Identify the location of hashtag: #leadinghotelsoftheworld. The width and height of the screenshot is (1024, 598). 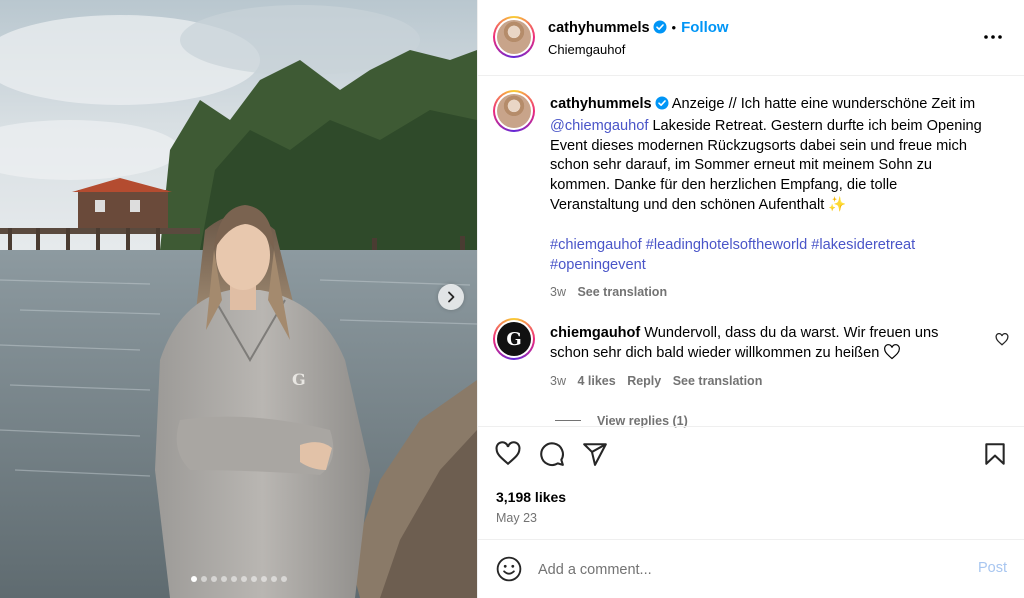
(726, 245).